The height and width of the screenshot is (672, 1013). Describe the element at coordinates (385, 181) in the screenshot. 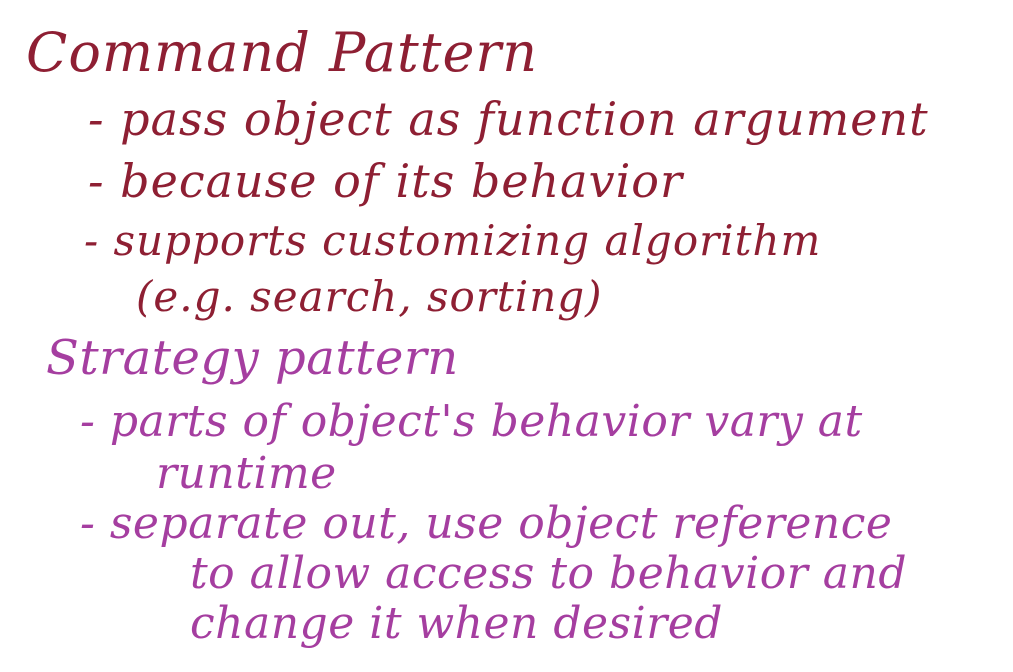

I see `command-bullet-behavior: - because of its behavior` at that location.